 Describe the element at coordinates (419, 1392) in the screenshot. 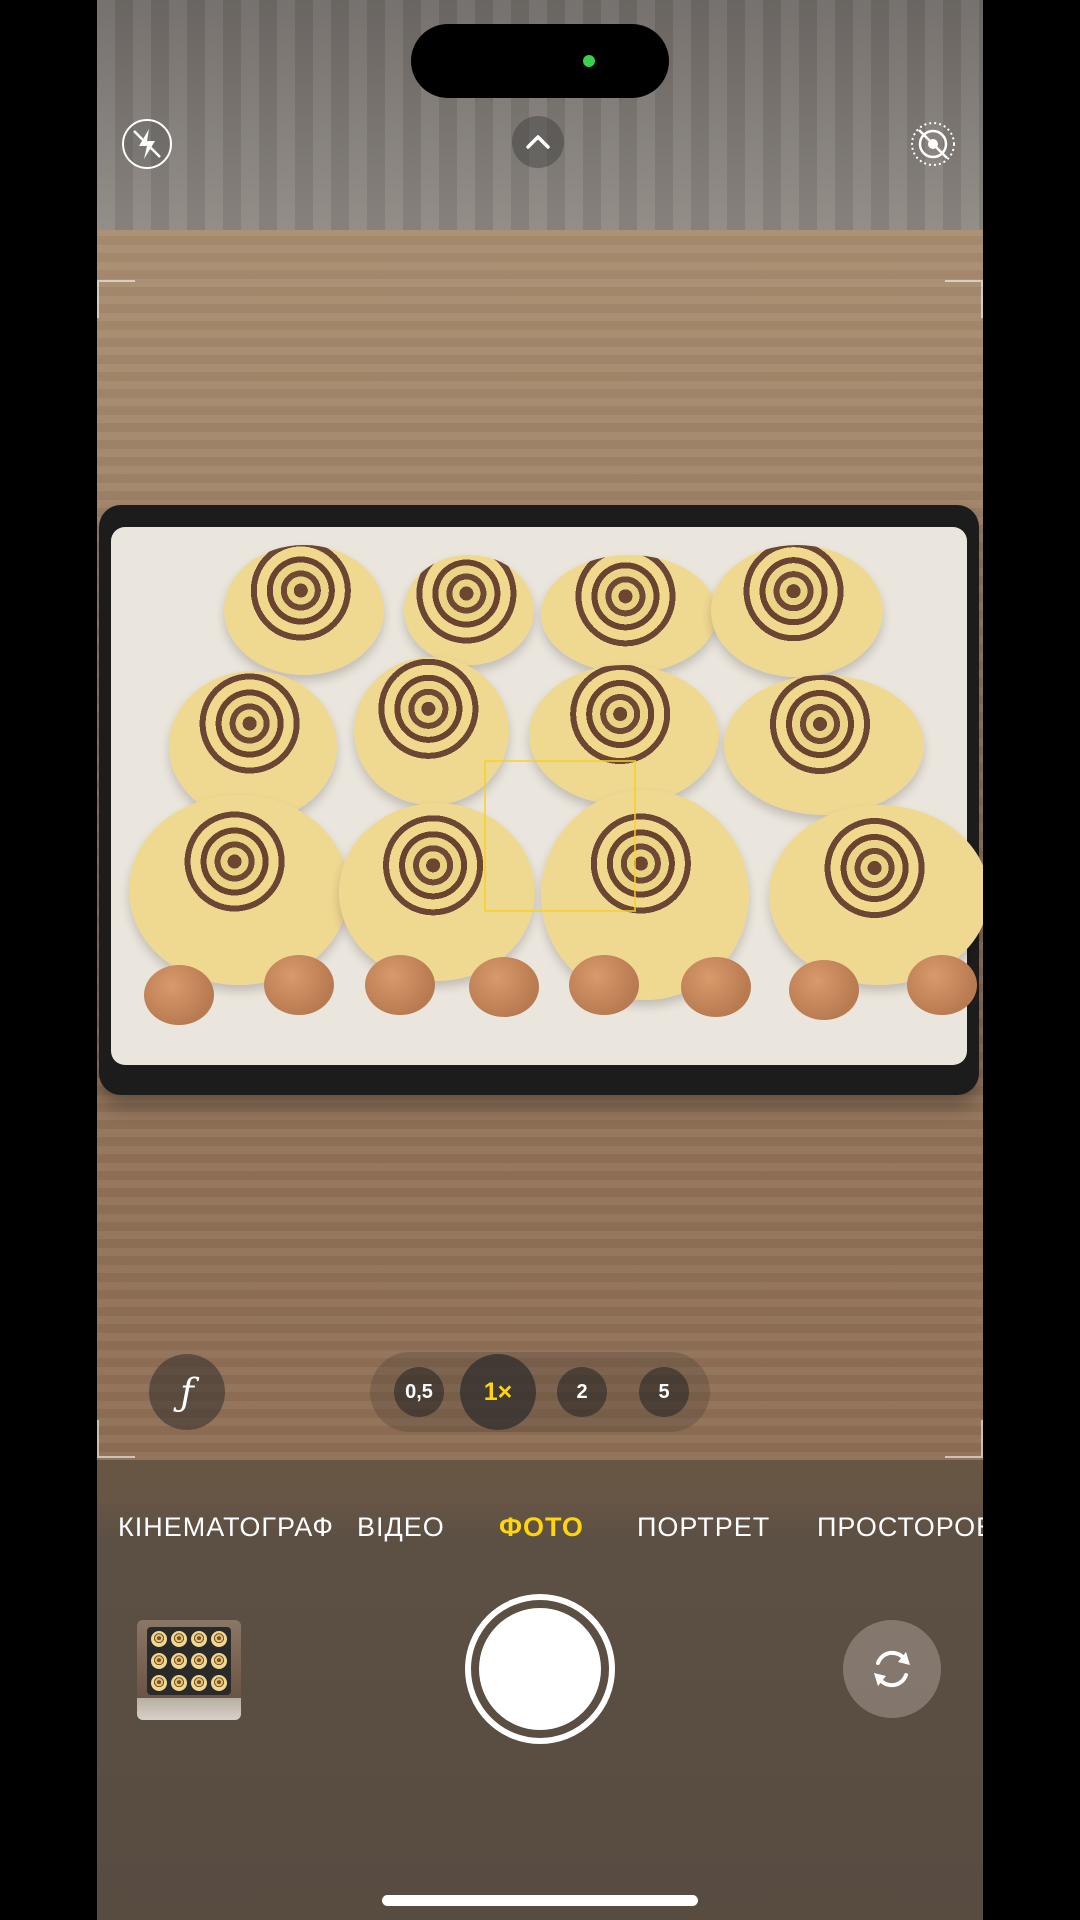

I see `zoom-0-5-button: 0,5` at that location.